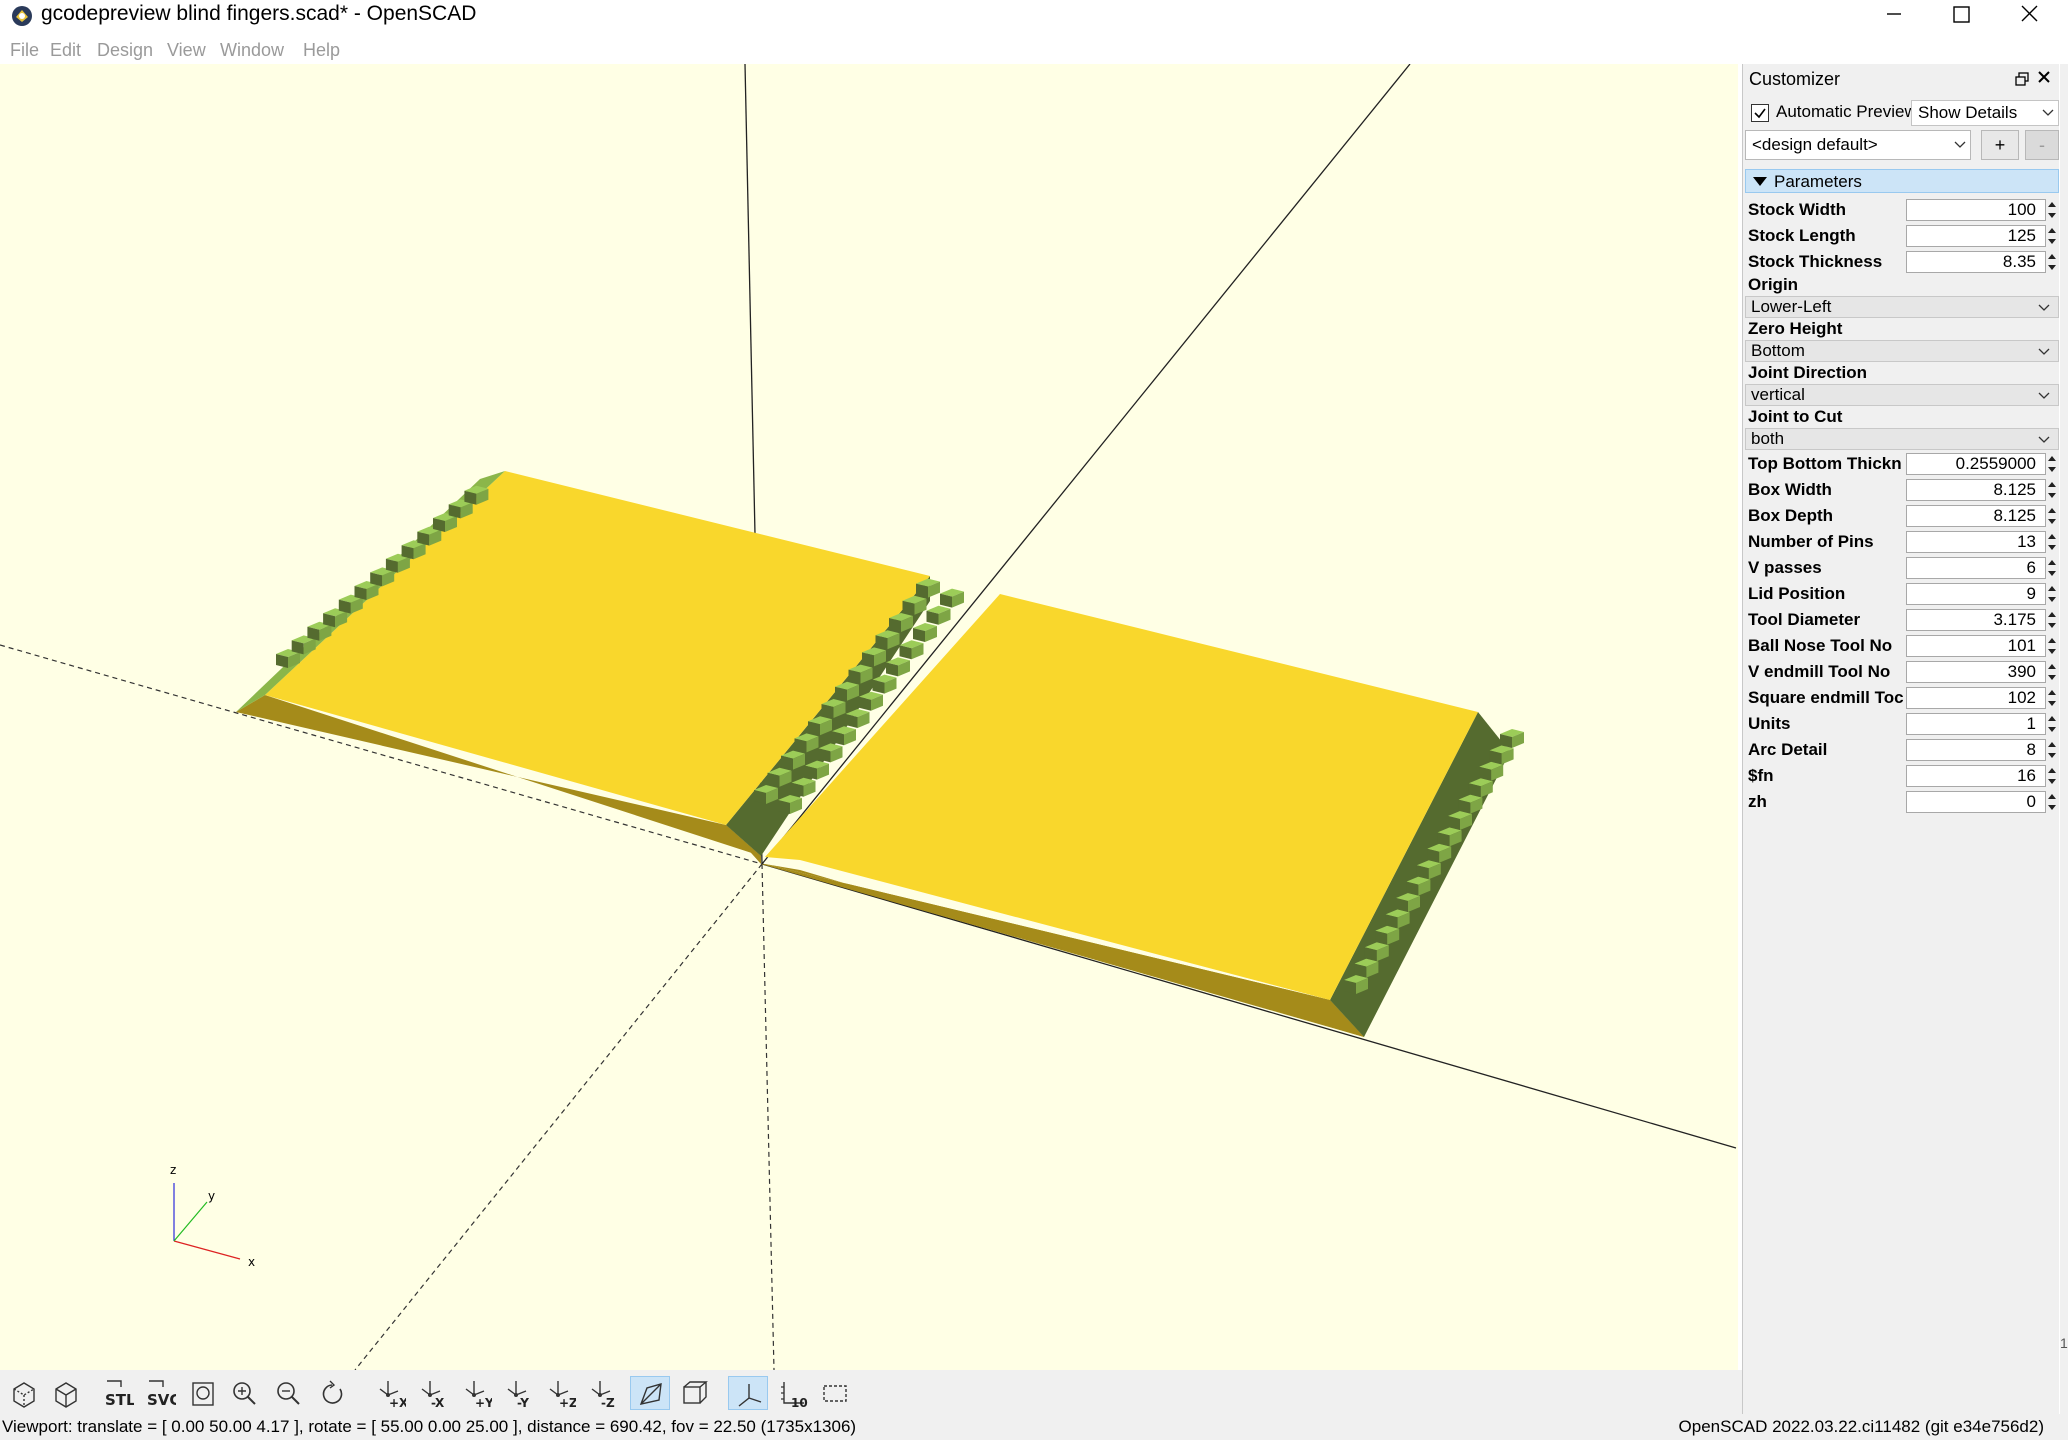 The height and width of the screenshot is (1440, 2068). I want to click on view-top-button: +Z, so click(560, 1393).